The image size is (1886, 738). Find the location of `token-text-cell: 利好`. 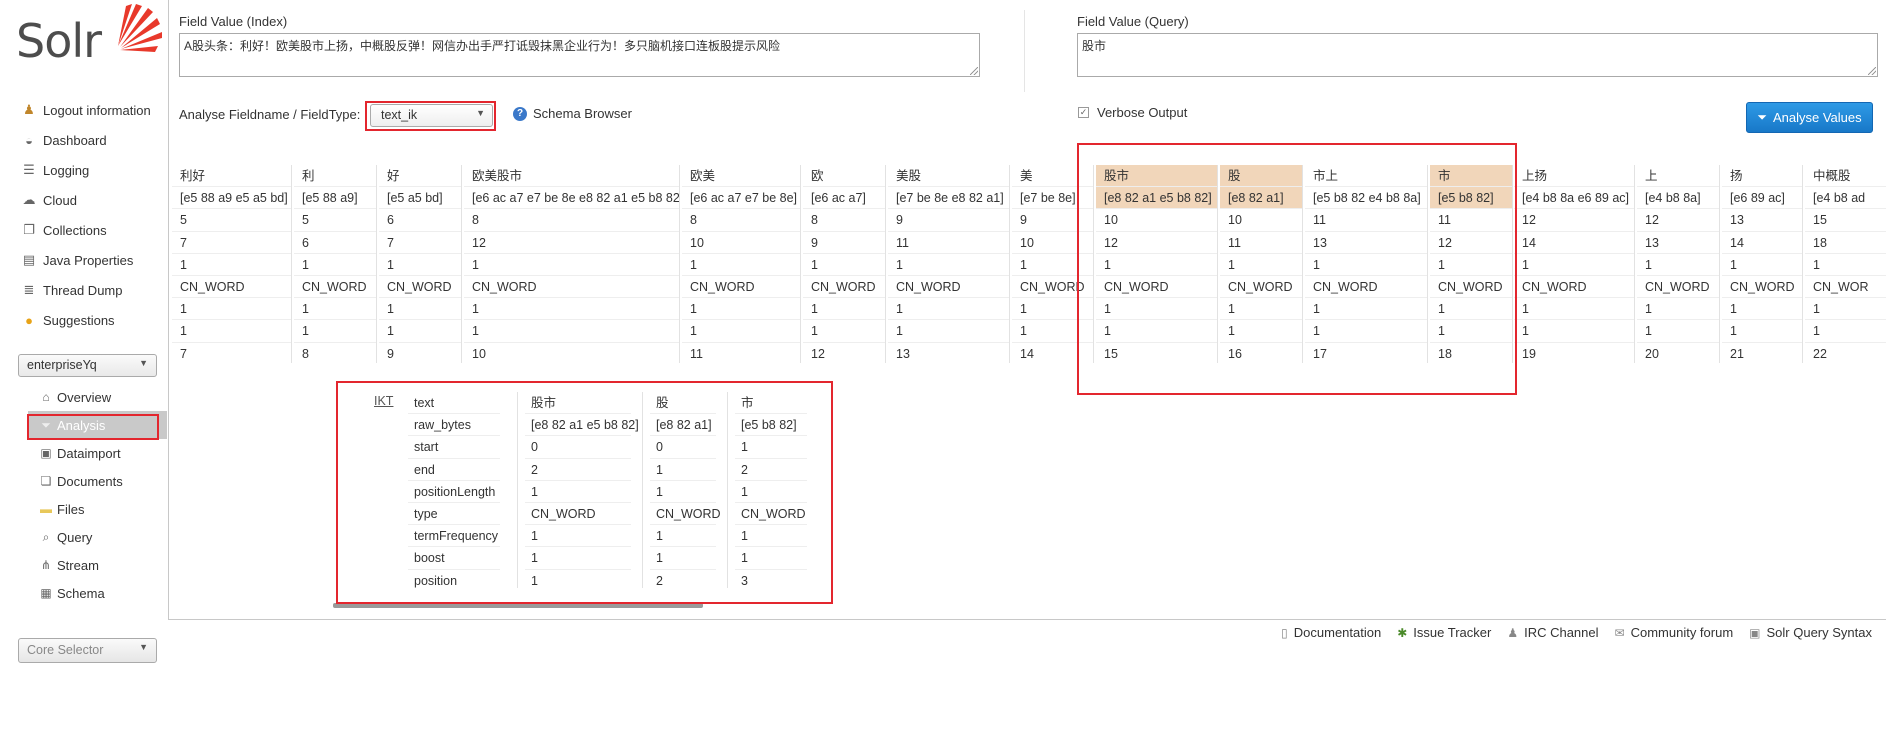

token-text-cell: 利好 is located at coordinates (232, 176).